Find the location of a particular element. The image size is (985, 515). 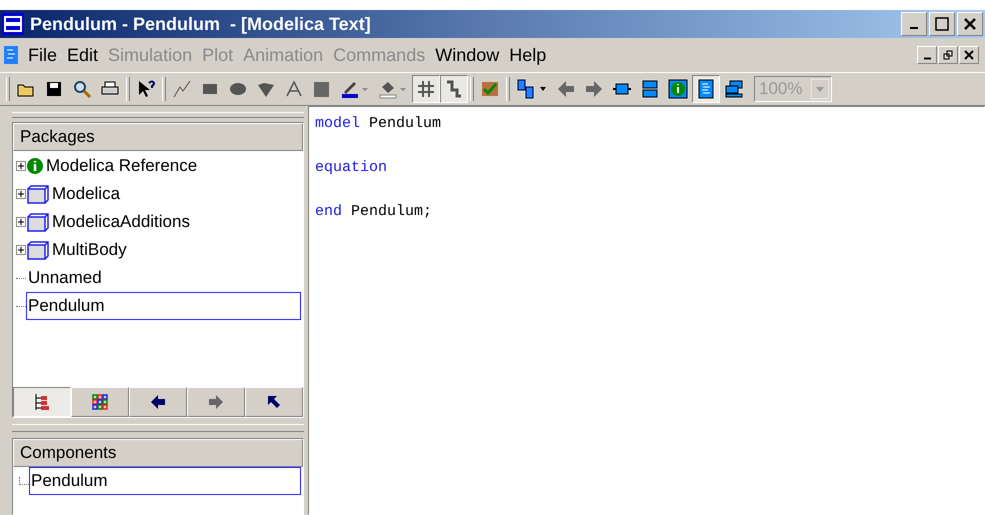

maximize-button is located at coordinates (942, 24).